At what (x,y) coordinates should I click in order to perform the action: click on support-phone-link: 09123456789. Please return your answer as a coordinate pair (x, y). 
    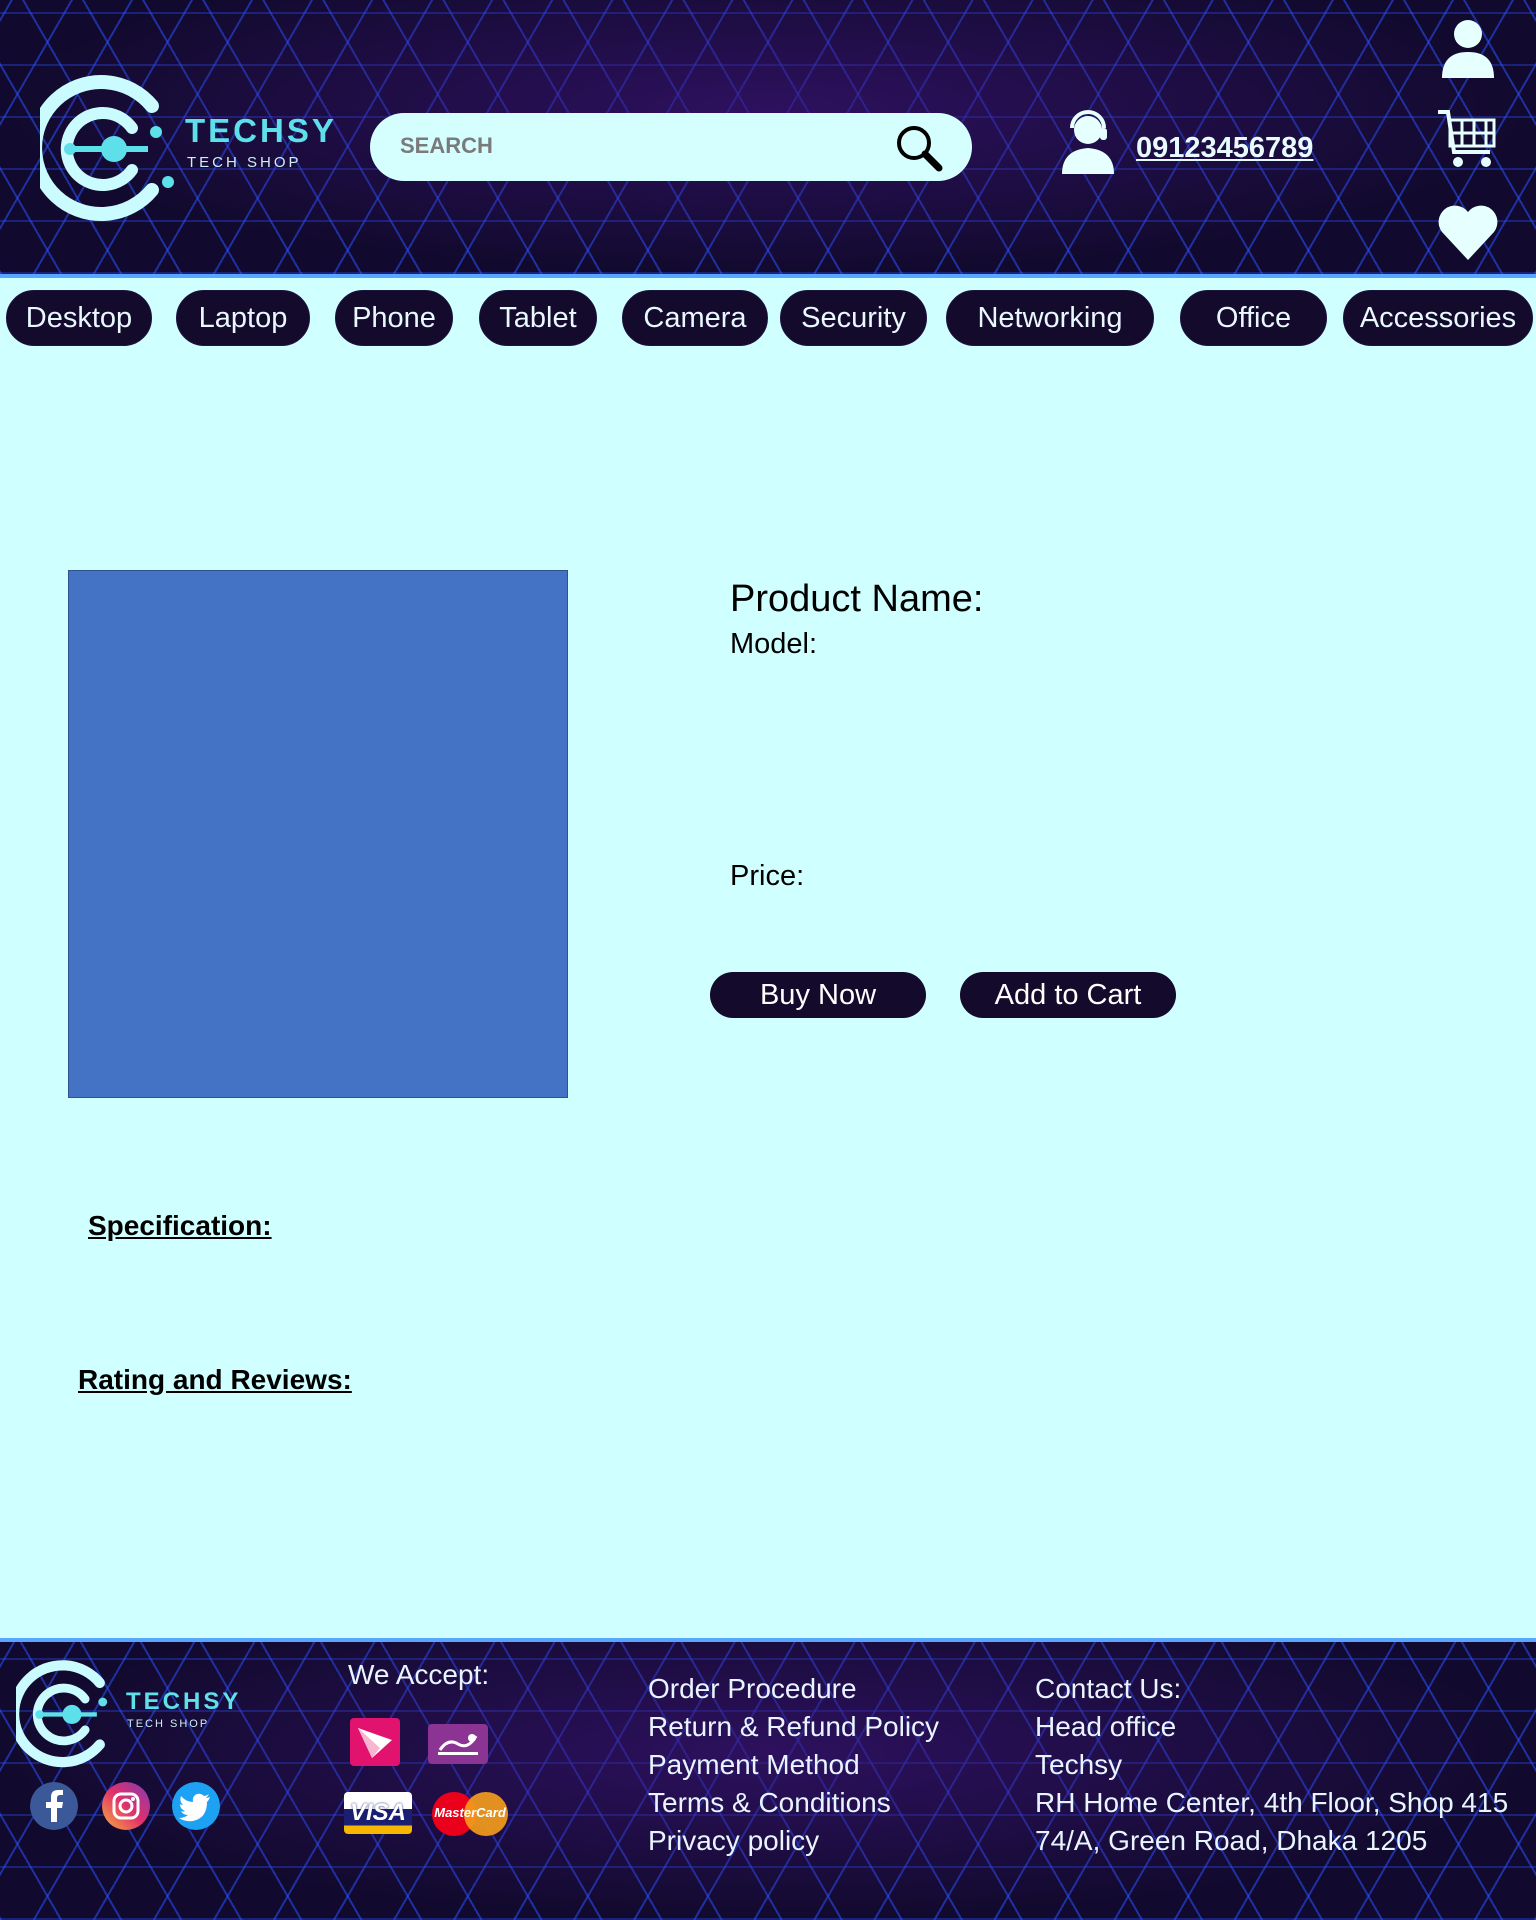
    Looking at the image, I should click on (1224, 148).